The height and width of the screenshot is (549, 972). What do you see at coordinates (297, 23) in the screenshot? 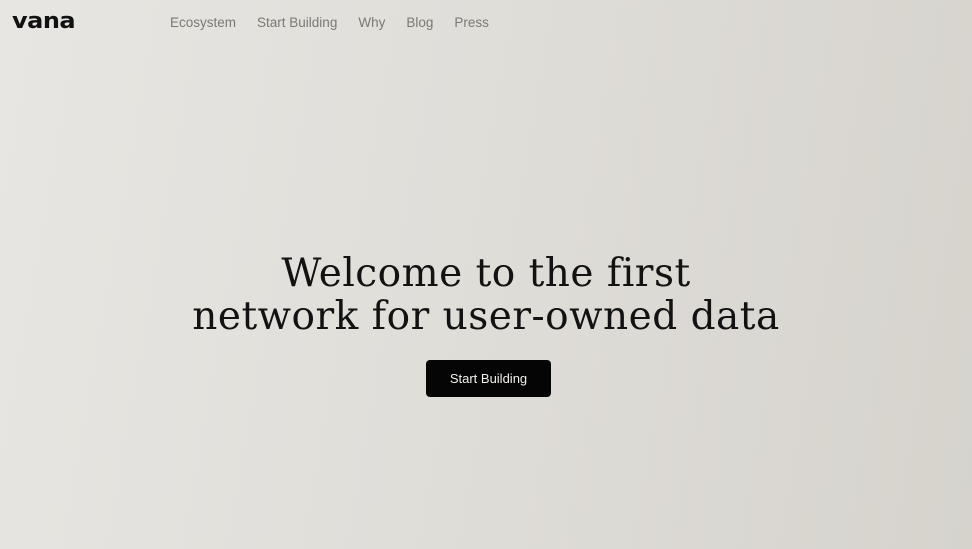
I see `nav-link-start-building: Start Building` at bounding box center [297, 23].